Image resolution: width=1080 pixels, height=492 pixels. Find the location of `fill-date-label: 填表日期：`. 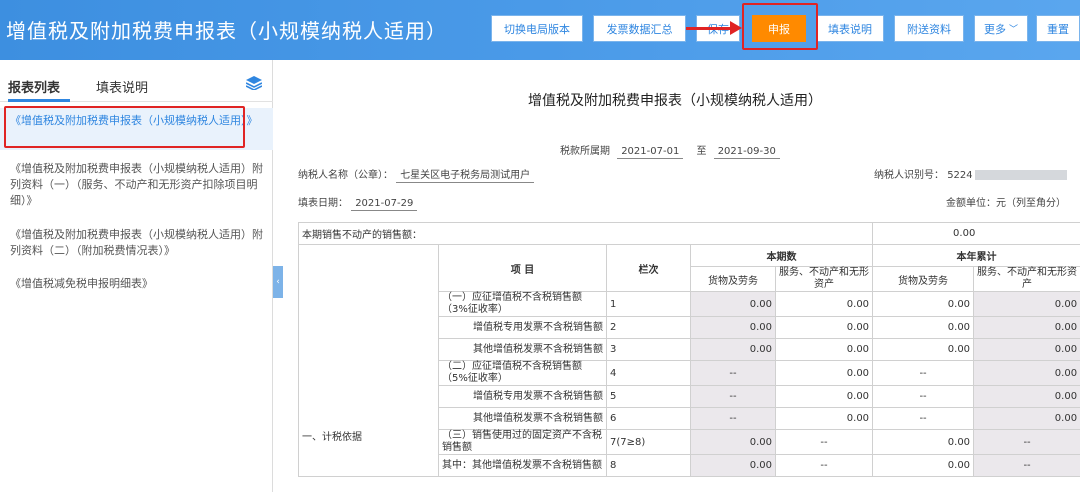

fill-date-label: 填表日期： is located at coordinates (323, 203).